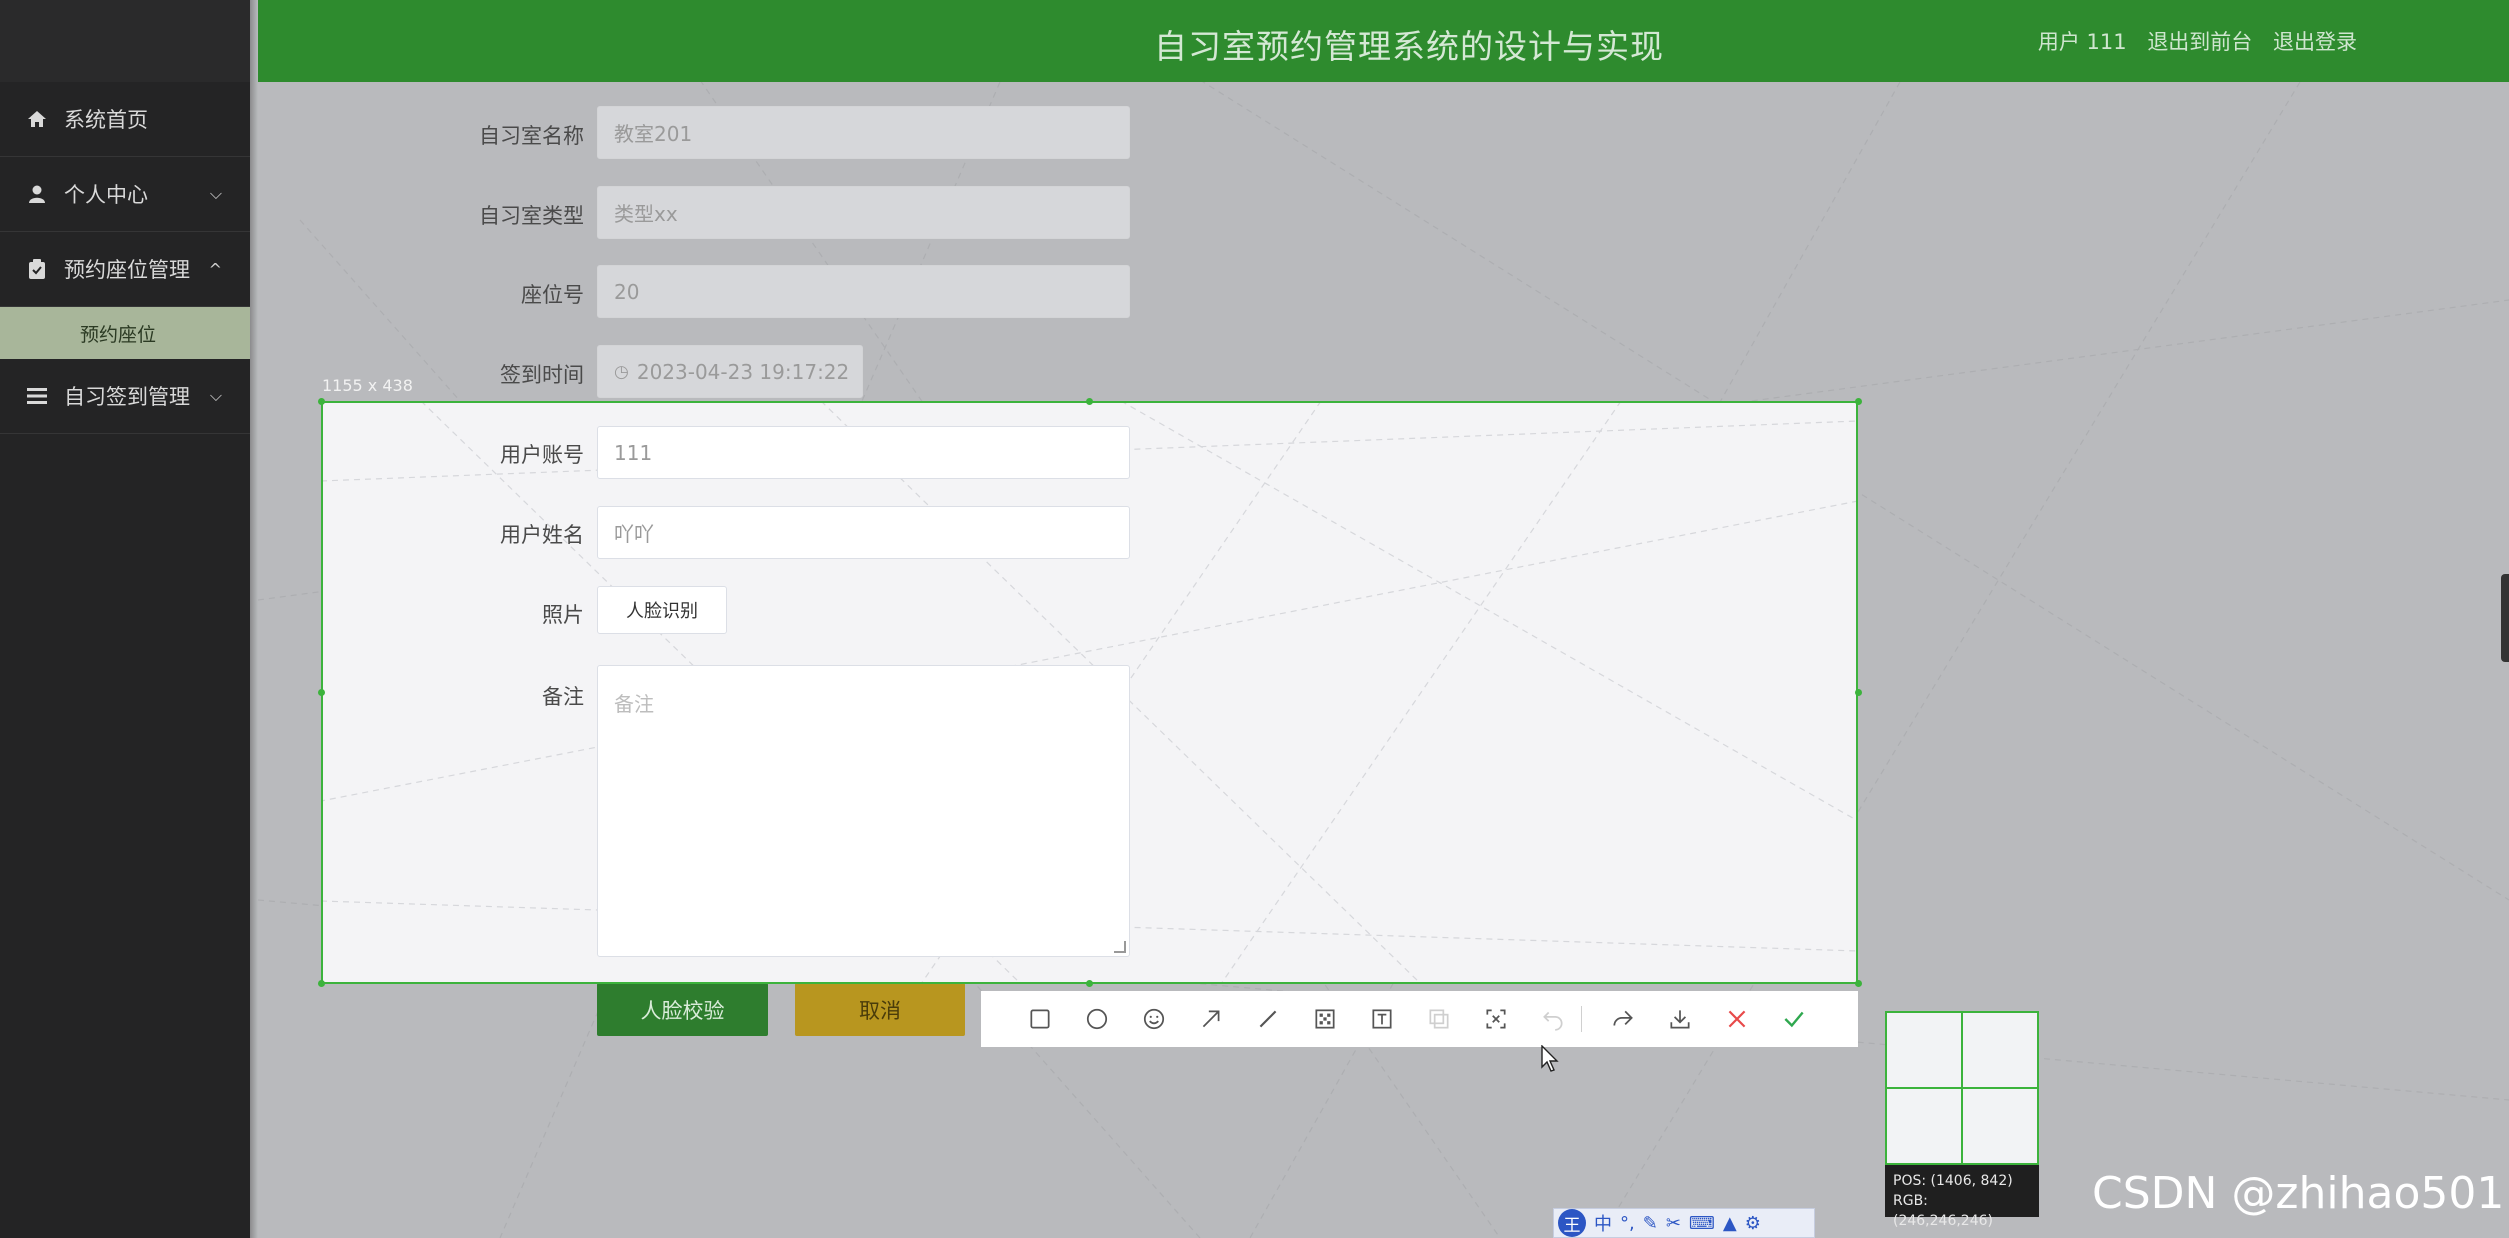  Describe the element at coordinates (37, 194) in the screenshot. I see `user-icon` at that location.